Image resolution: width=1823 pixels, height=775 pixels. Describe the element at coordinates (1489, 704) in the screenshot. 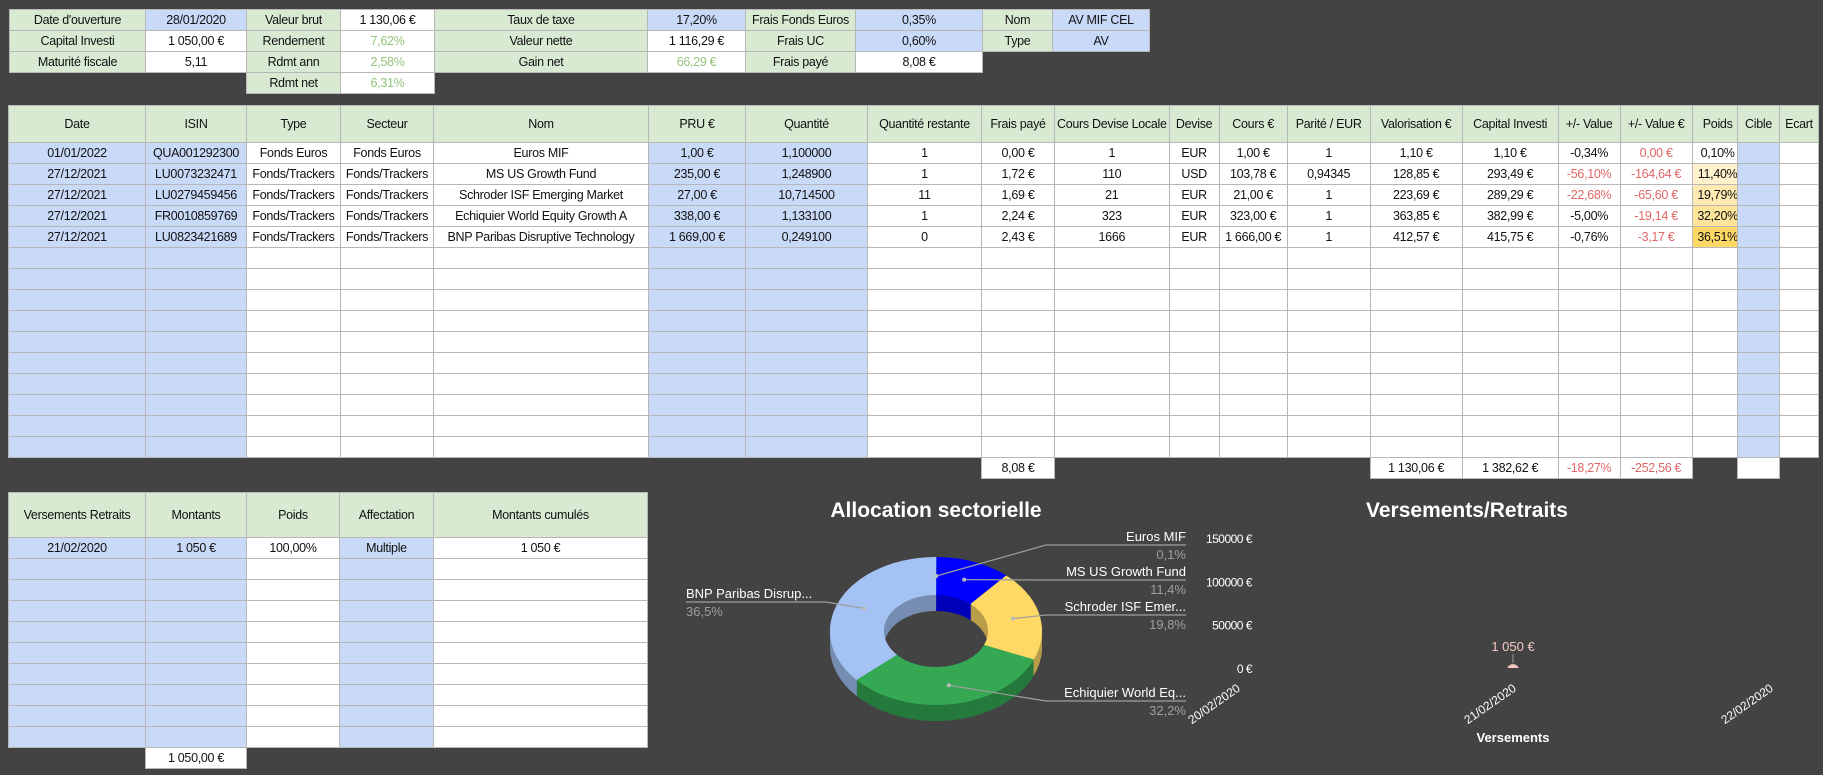

I see `x-tick-label: 21/02/2020` at that location.